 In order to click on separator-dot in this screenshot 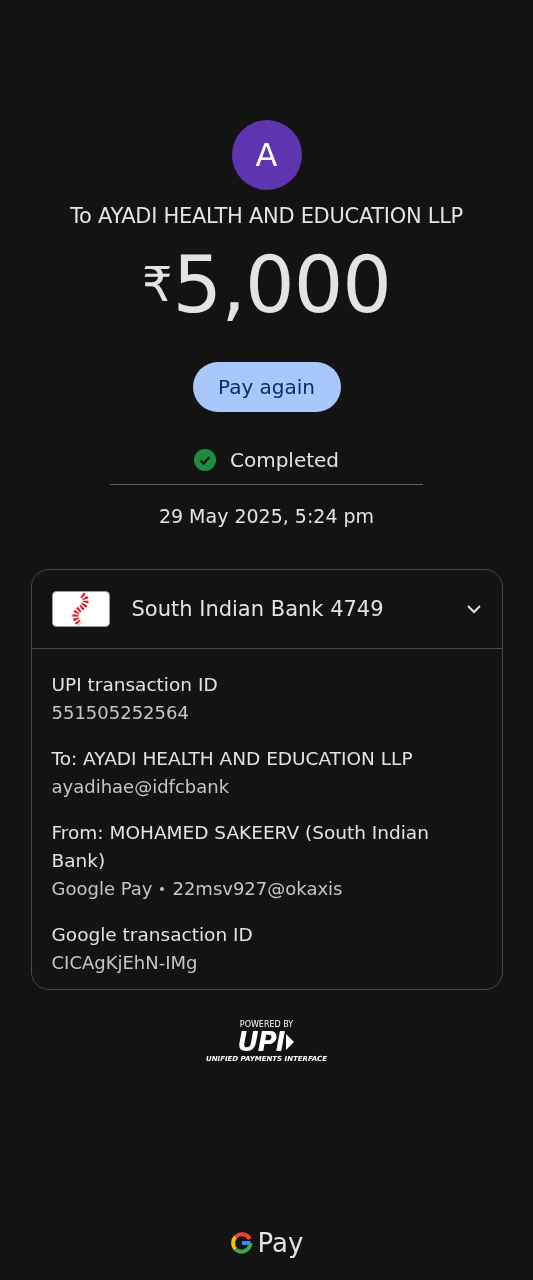, I will do `click(162, 889)`.